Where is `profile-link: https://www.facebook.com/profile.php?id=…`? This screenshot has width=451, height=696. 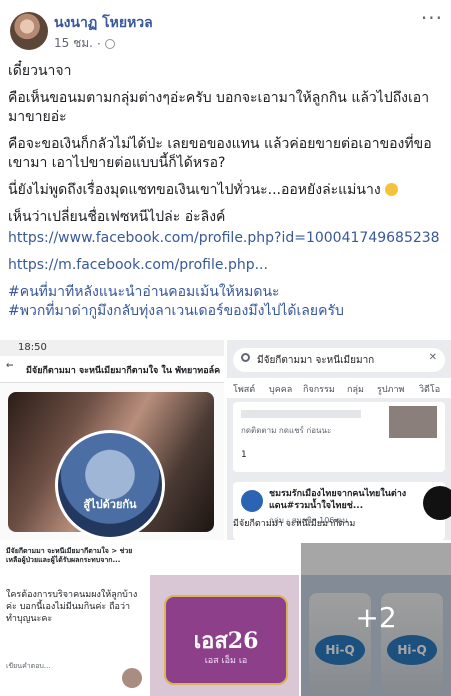 profile-link: https://www.facebook.com/profile.php?id=… is located at coordinates (225, 238).